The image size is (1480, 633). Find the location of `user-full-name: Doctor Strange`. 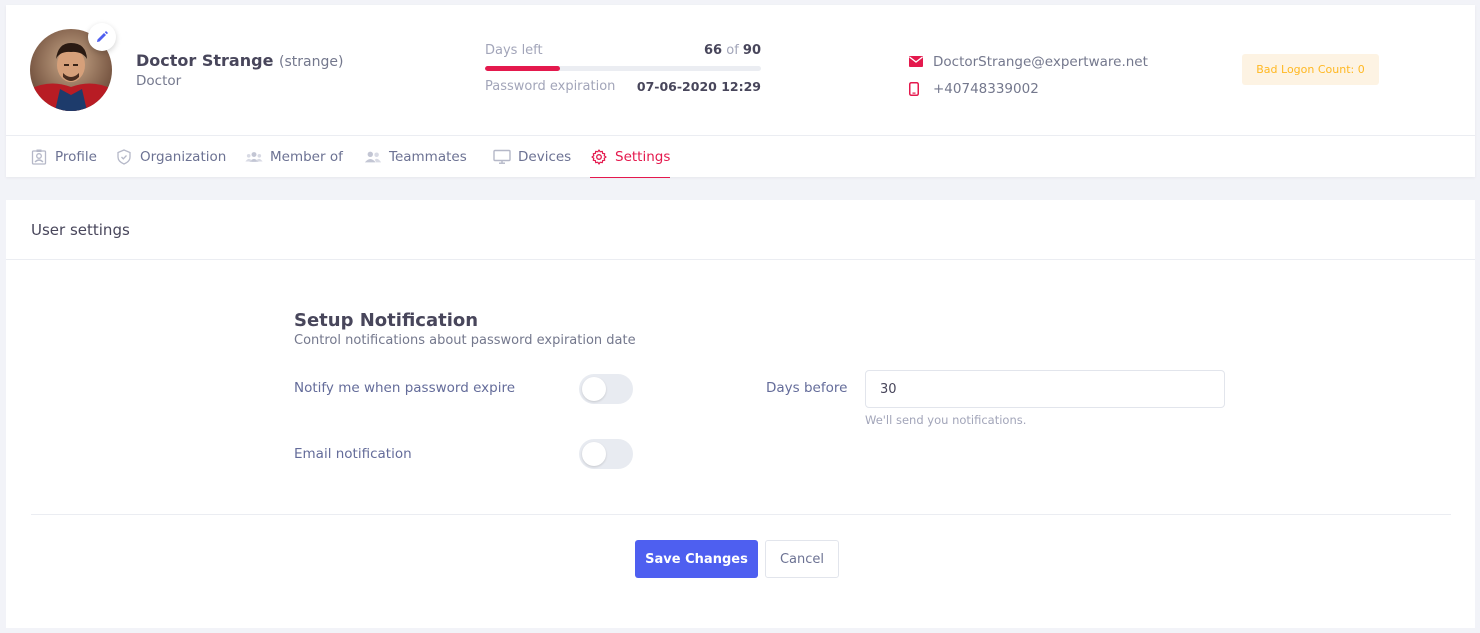

user-full-name: Doctor Strange is located at coordinates (205, 60).